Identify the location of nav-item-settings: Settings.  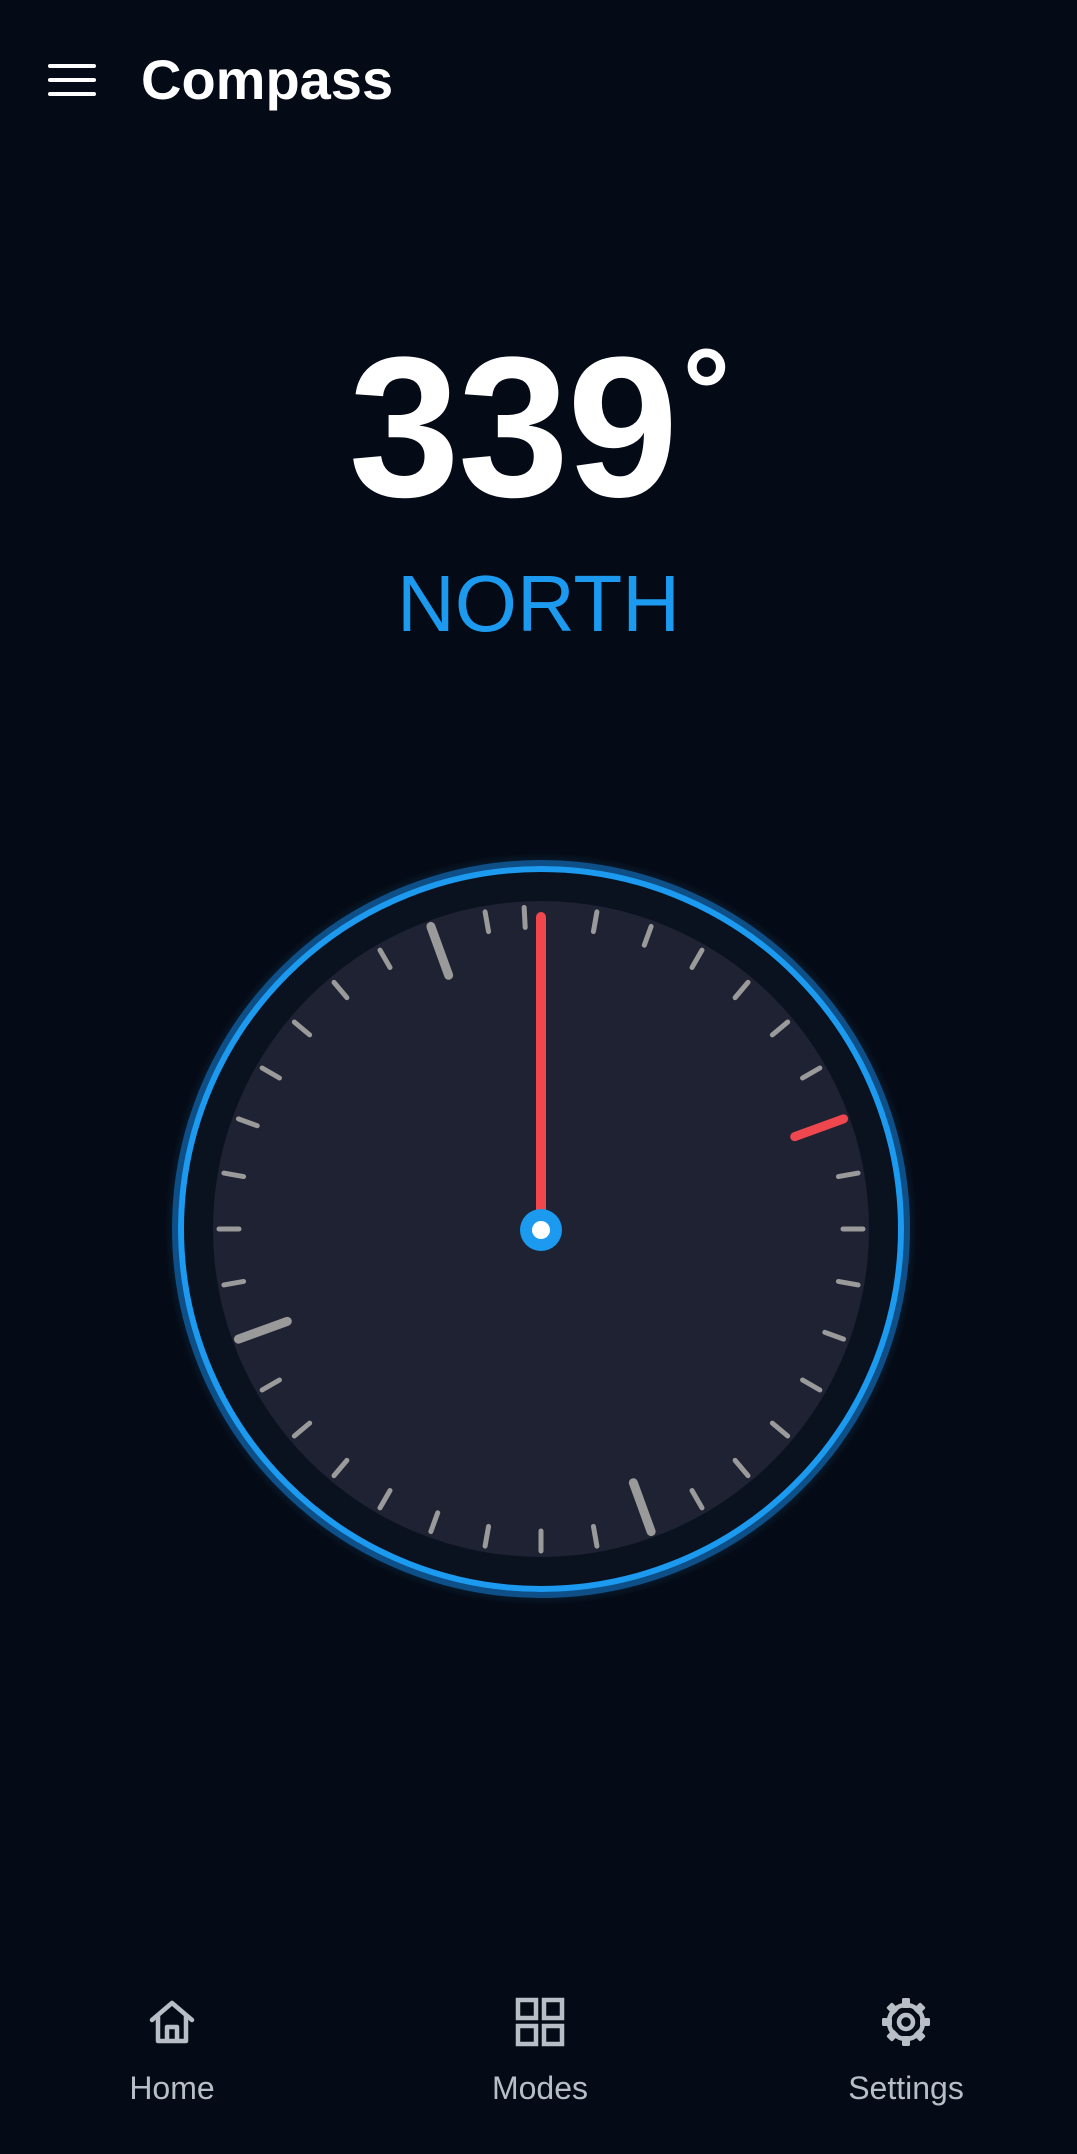
(906, 2035).